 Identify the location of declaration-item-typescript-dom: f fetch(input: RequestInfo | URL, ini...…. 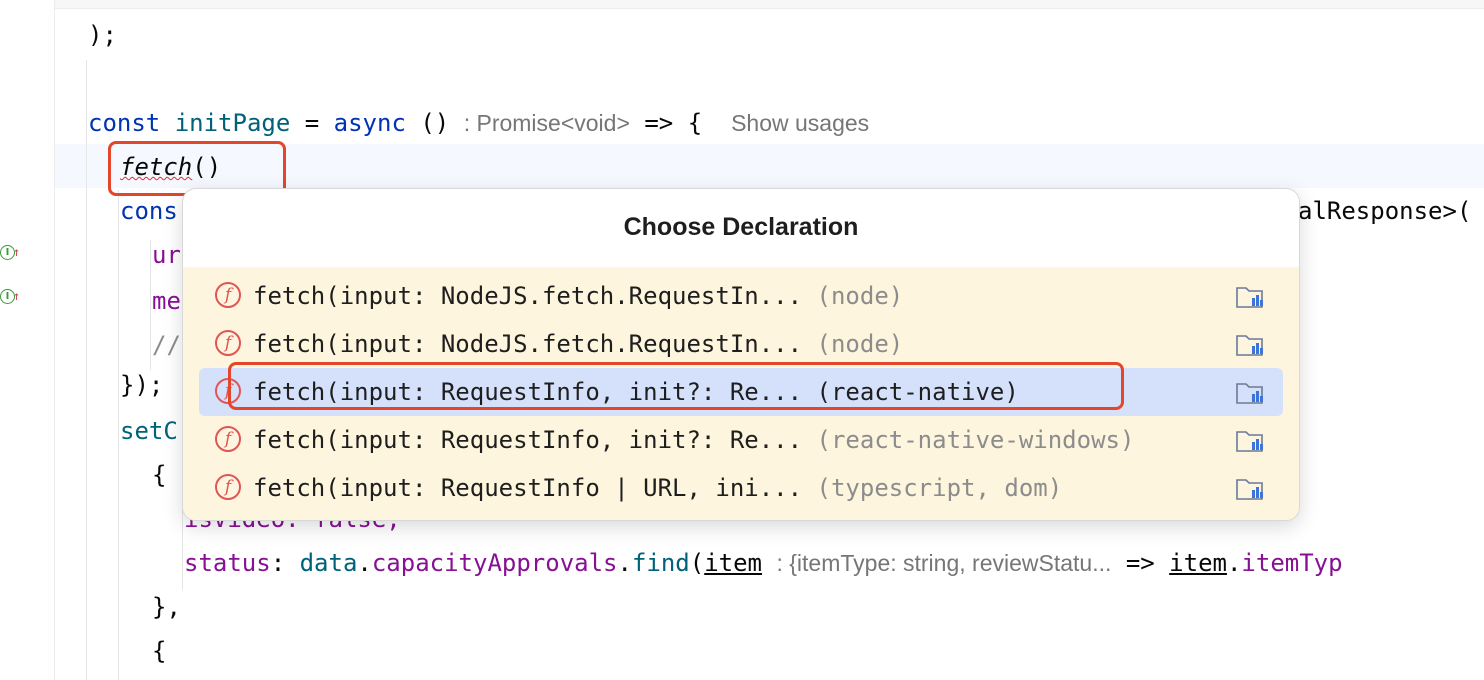
(741, 488).